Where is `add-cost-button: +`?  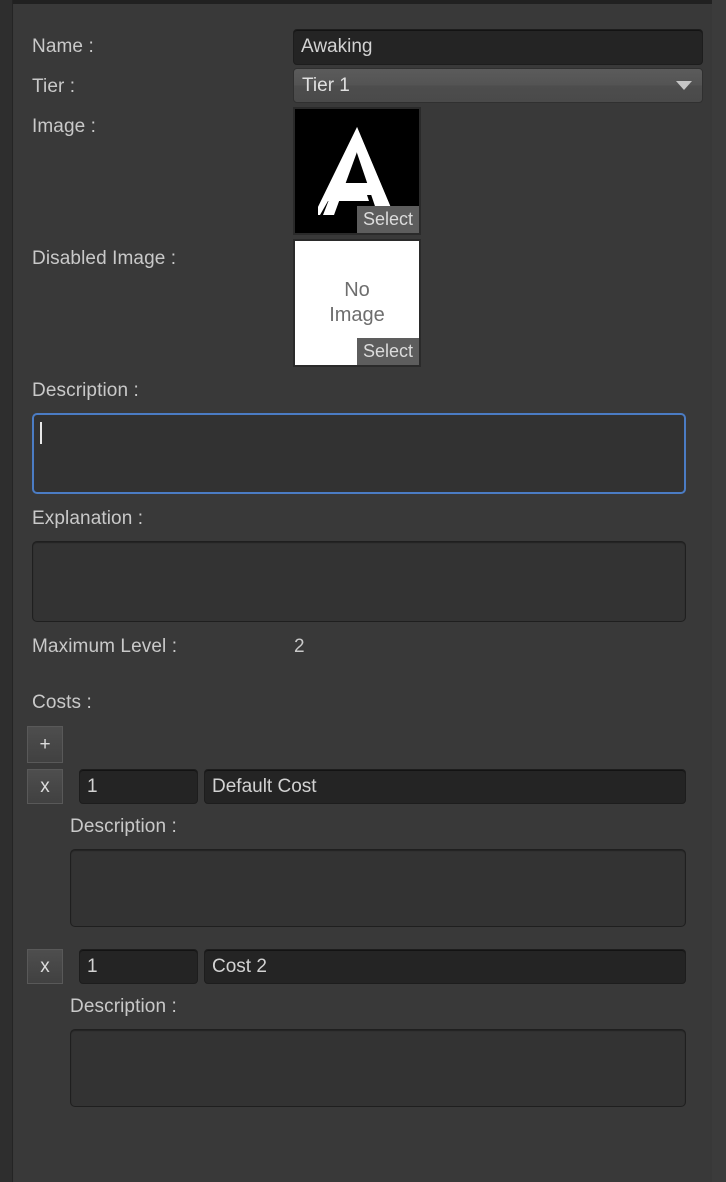 add-cost-button: + is located at coordinates (45, 744).